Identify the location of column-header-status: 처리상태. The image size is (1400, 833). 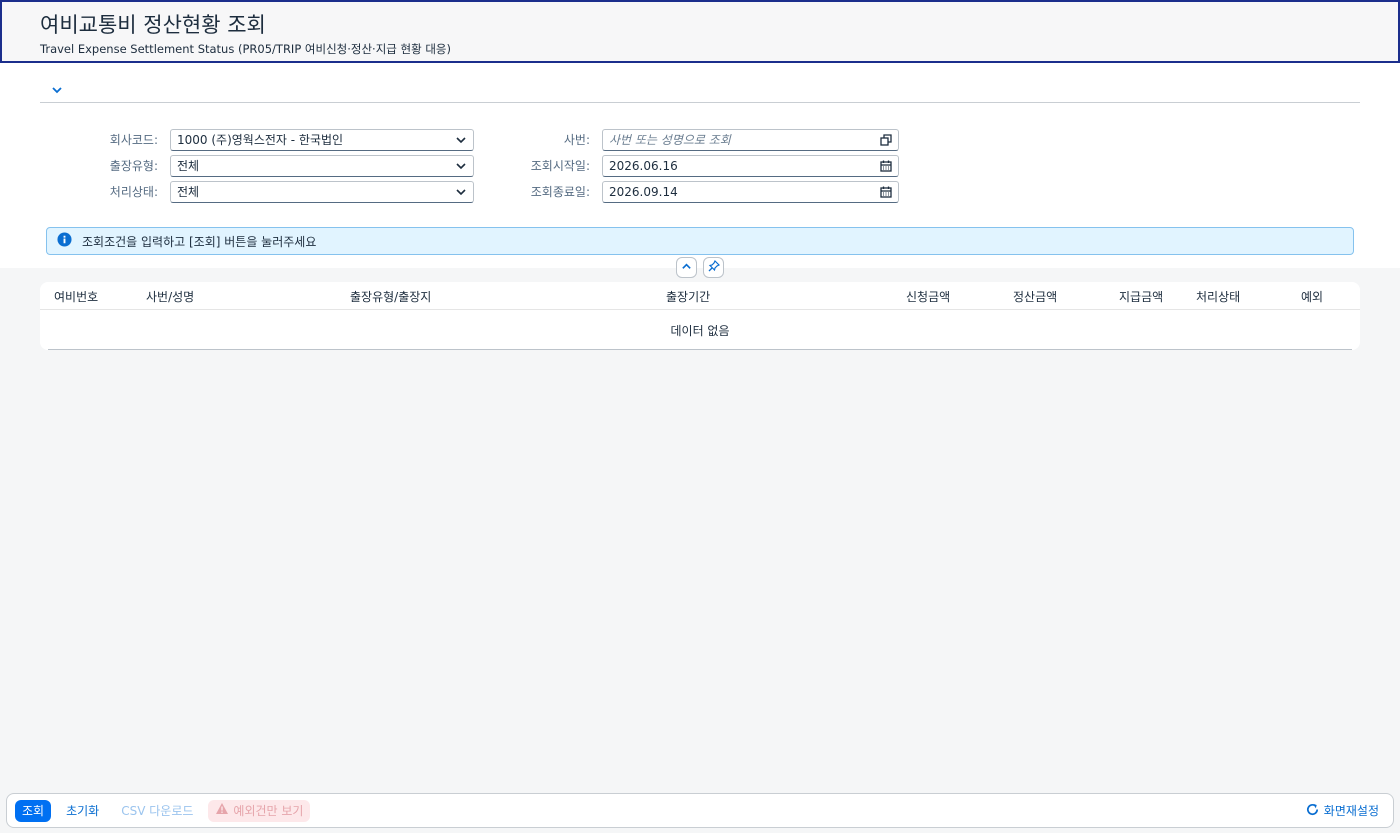
(1218, 296).